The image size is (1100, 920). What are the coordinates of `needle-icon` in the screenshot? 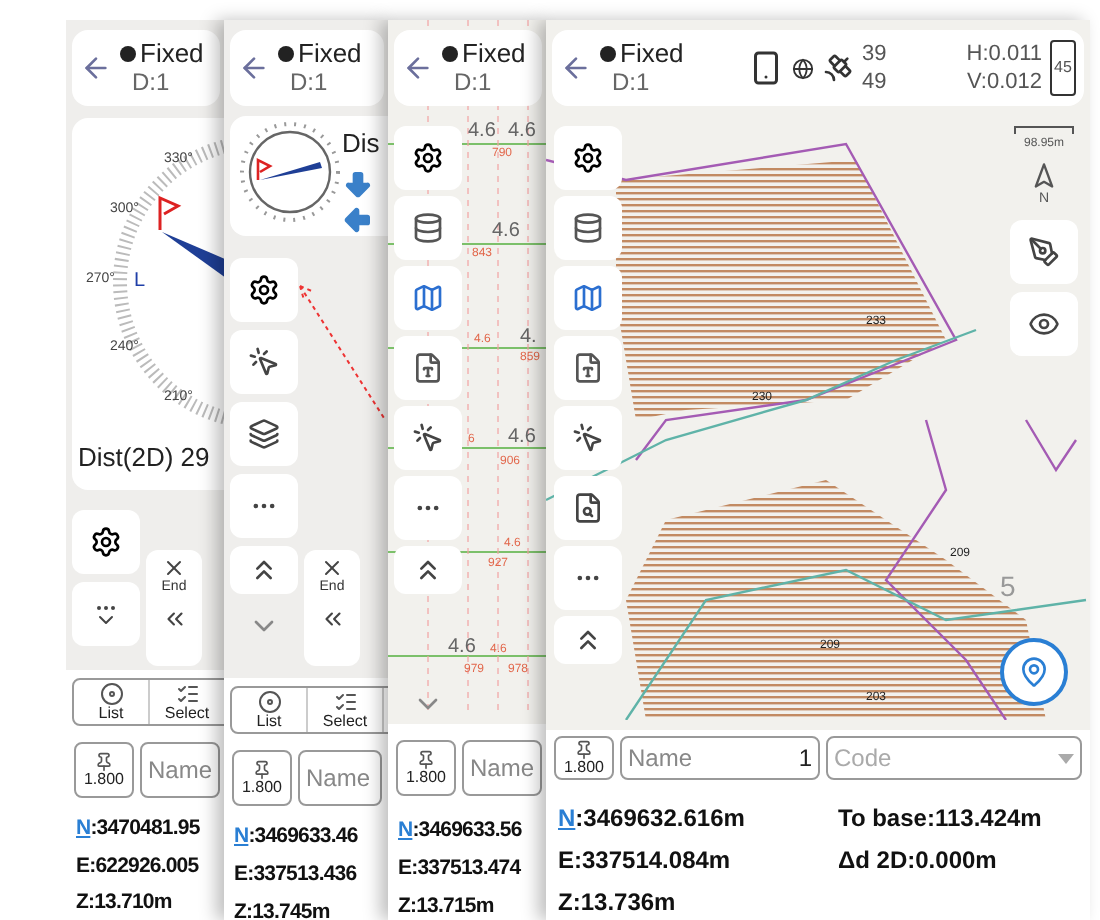 It's located at (194, 255).